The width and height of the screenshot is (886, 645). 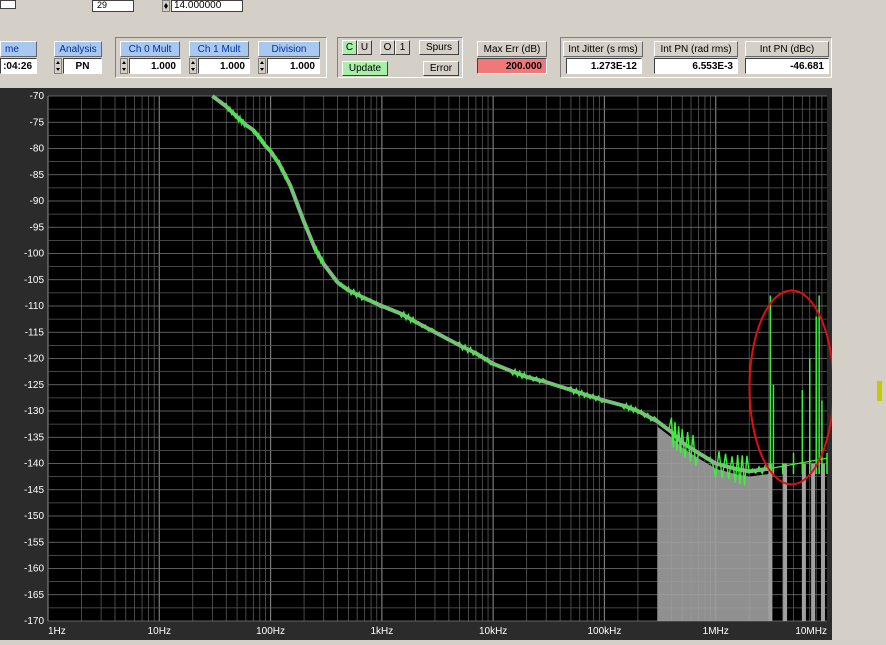 I want to click on x-tick-label: 1kHz, so click(x=381, y=631).